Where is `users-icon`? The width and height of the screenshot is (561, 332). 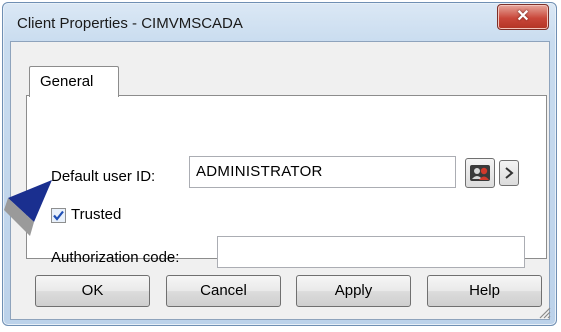
users-icon is located at coordinates (480, 173).